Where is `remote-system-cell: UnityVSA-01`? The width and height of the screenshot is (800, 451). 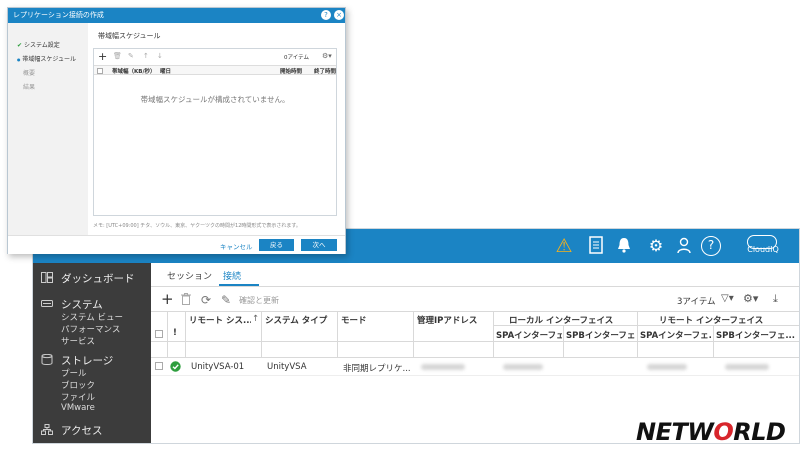
remote-system-cell: UnityVSA-01 is located at coordinates (218, 367).